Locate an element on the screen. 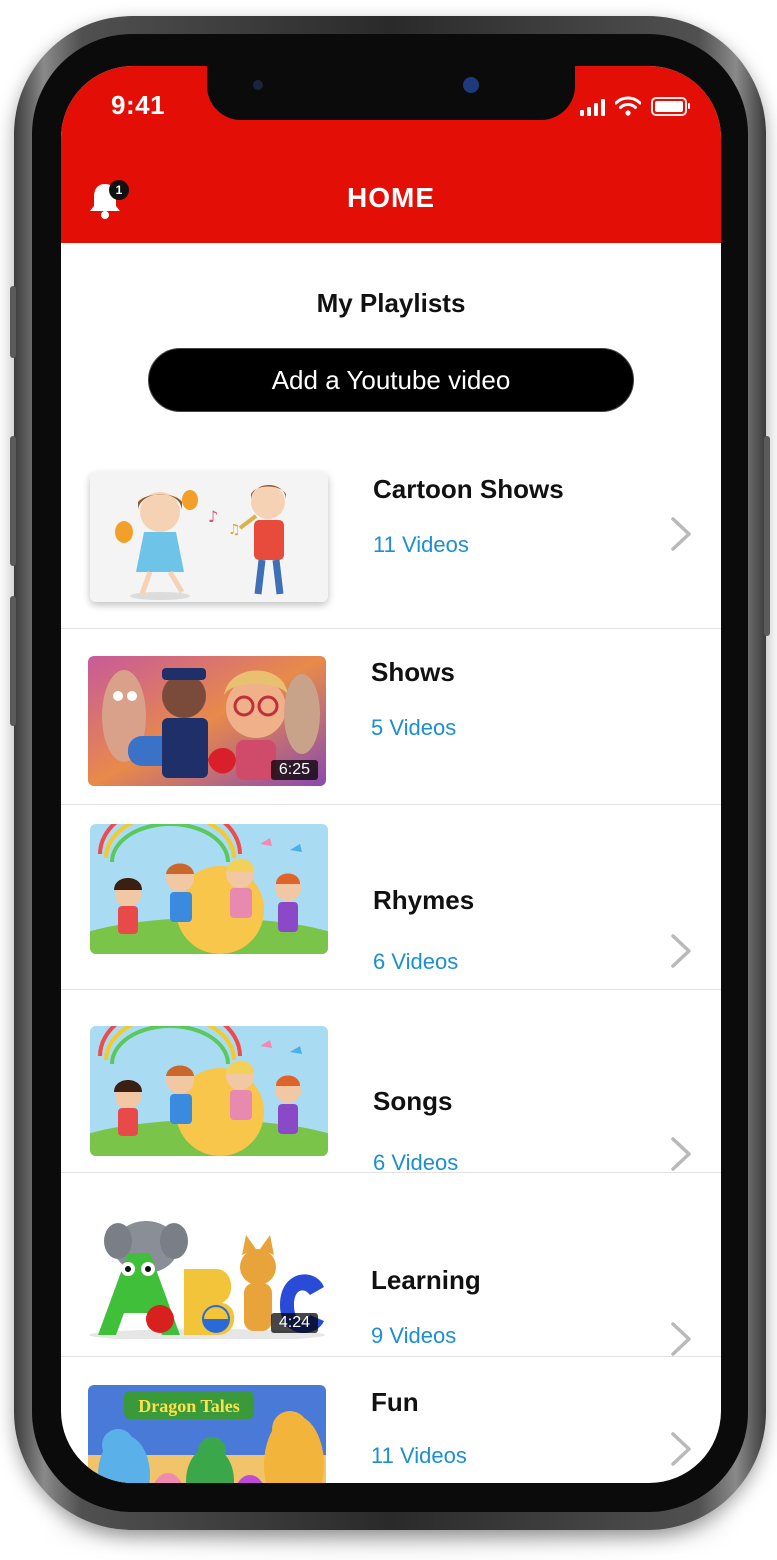  sensor-icon is located at coordinates (258, 85).